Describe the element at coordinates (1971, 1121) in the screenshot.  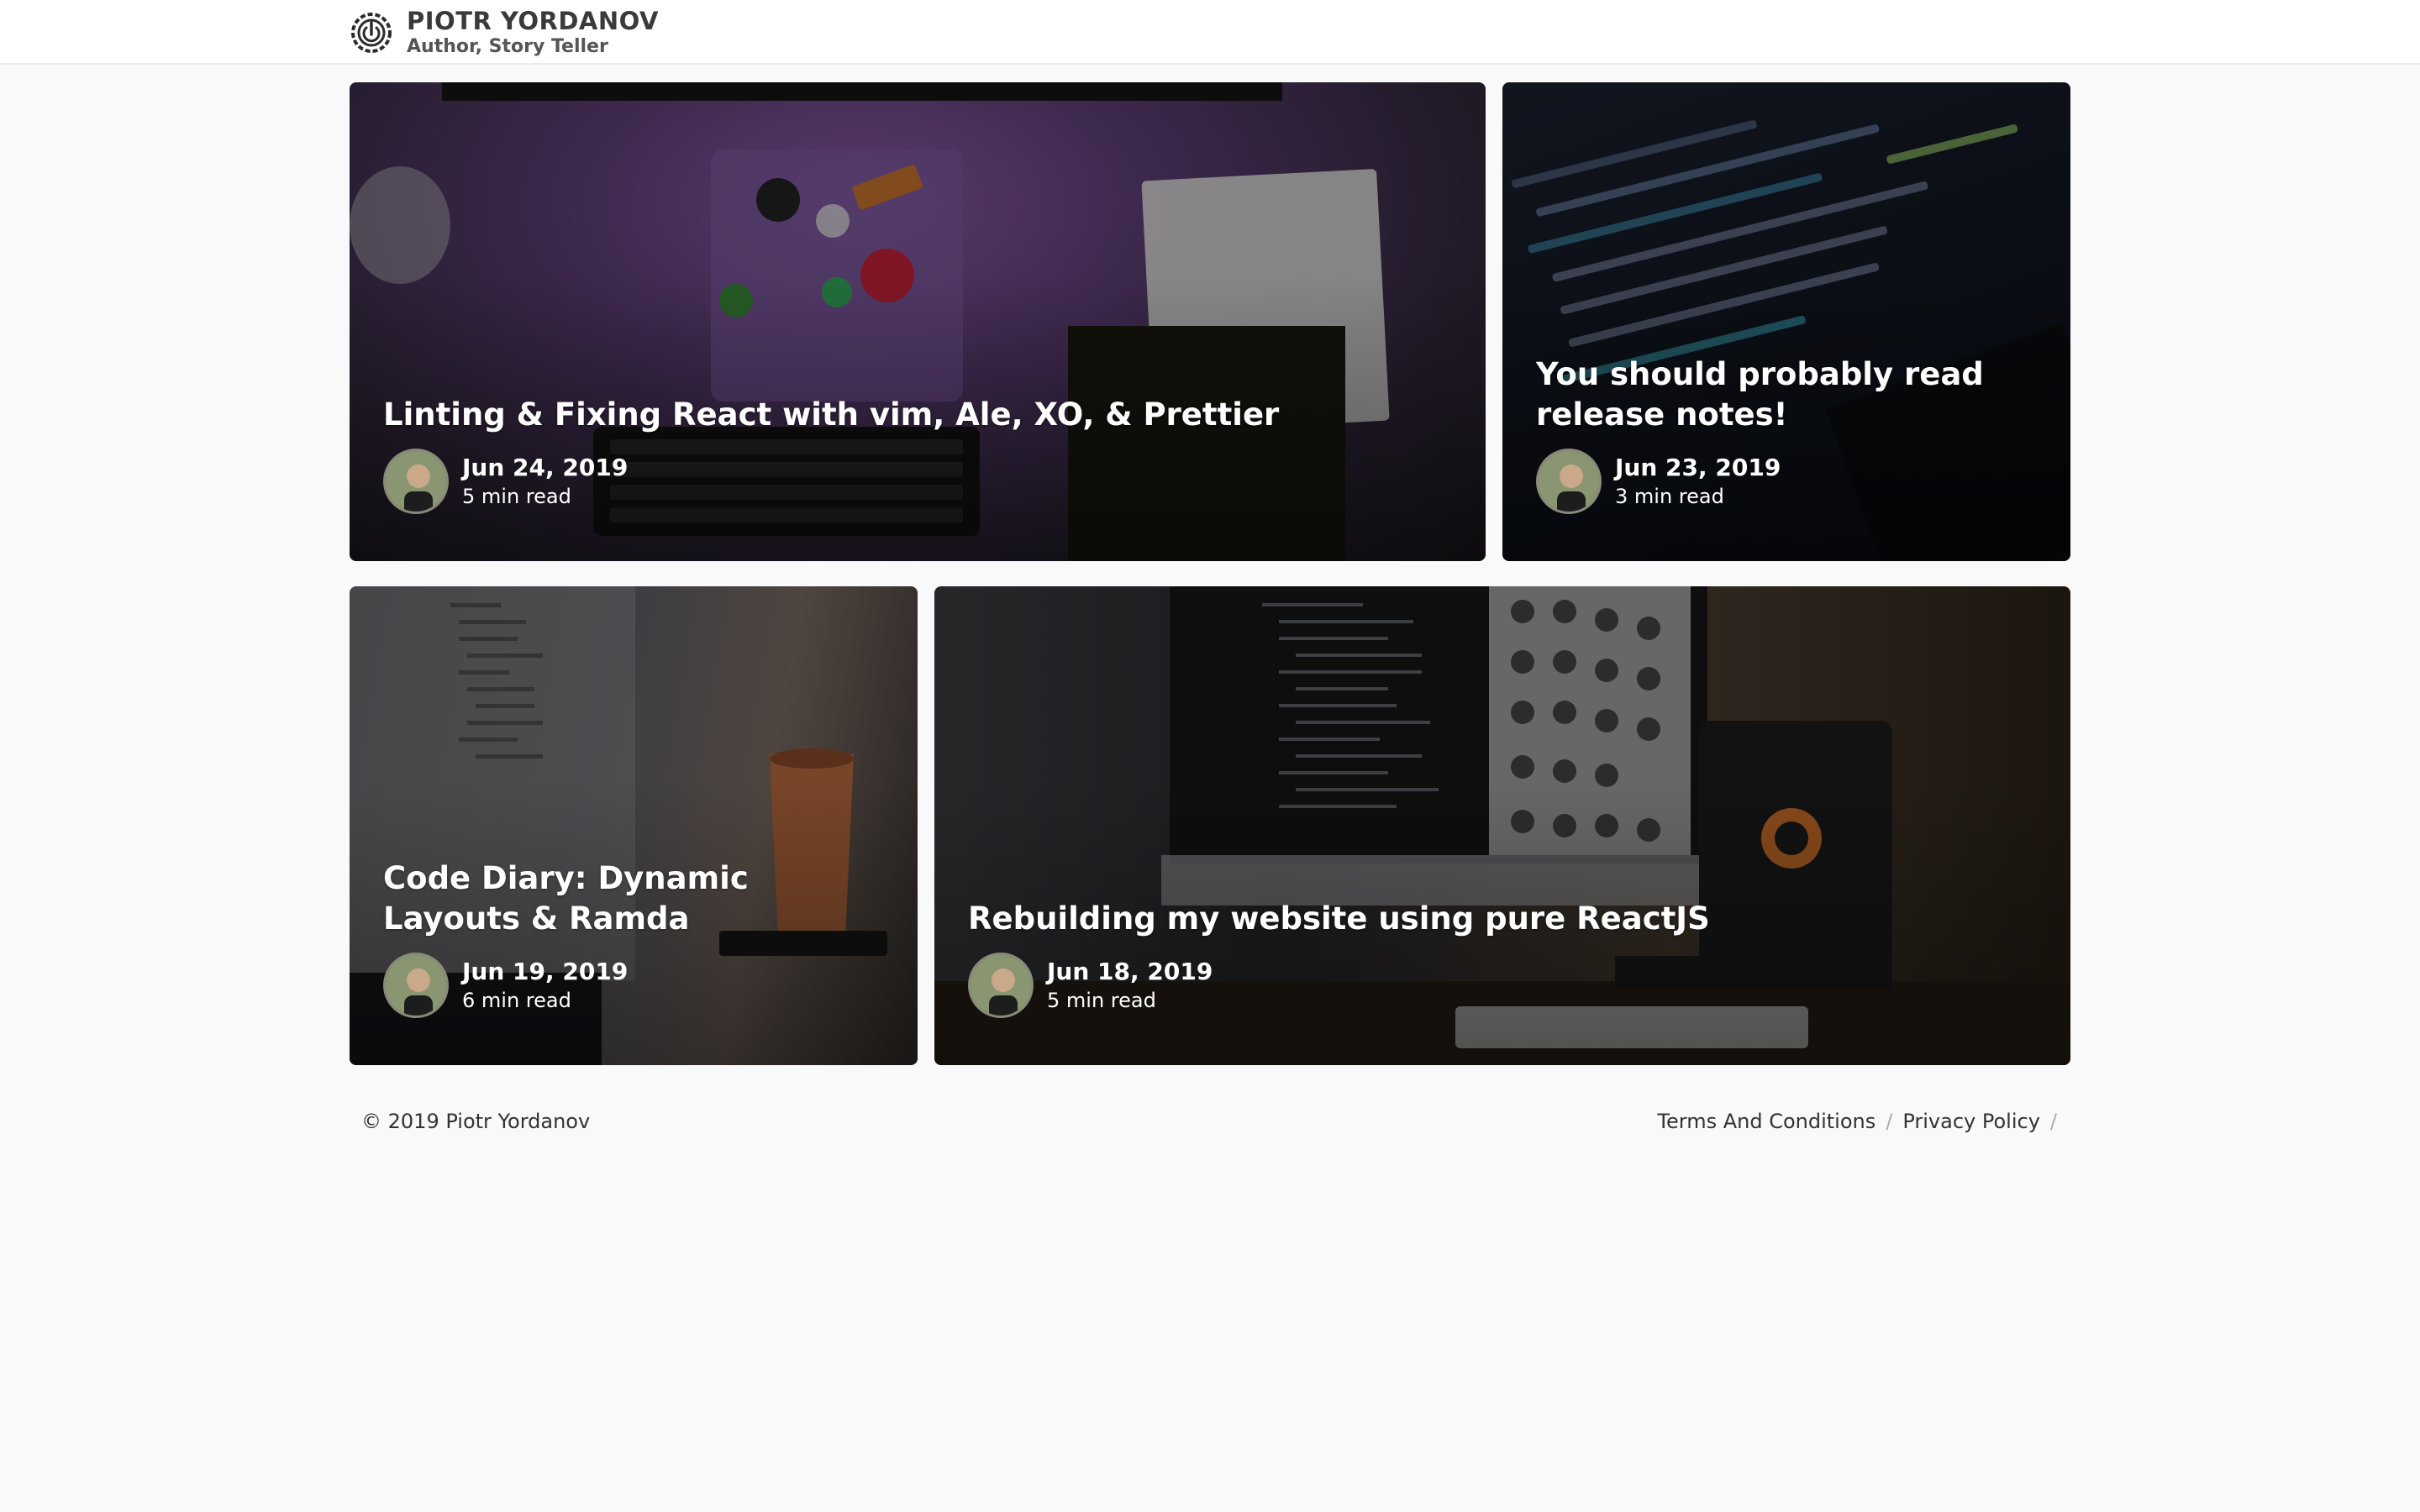
I see `privacy-link: Privacy Policy` at that location.